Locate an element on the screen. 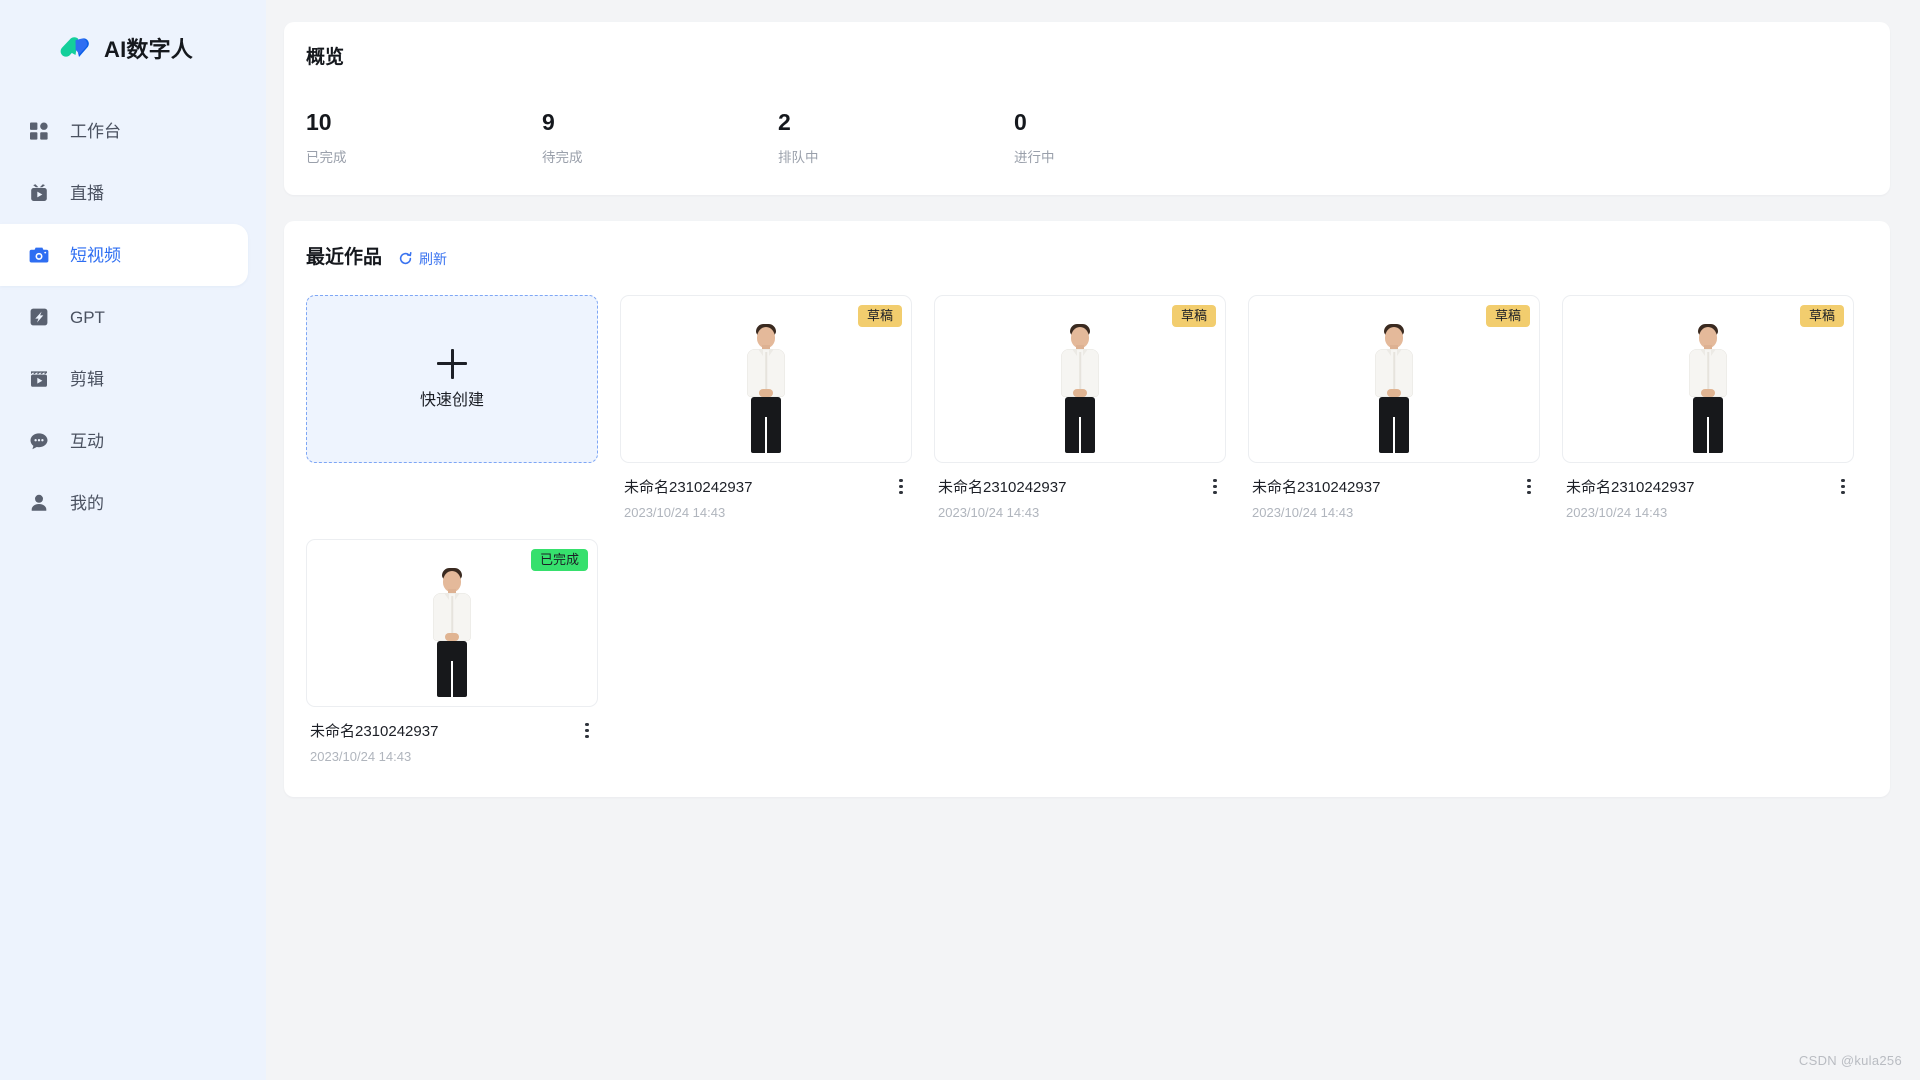 The width and height of the screenshot is (1920, 1080). sidebar-item-interaction: 互动 is located at coordinates (124, 441).